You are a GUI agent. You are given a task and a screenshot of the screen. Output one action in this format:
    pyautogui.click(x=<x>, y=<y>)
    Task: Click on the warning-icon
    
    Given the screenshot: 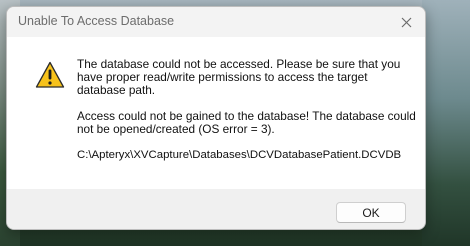 What is the action you would take?
    pyautogui.click(x=50, y=74)
    